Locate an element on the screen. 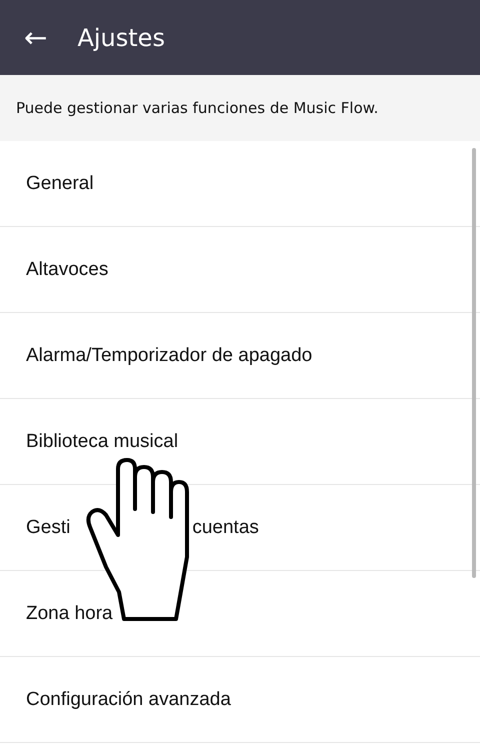 The image size is (480, 754). settings-item-label: Zona hora is located at coordinates (69, 613).